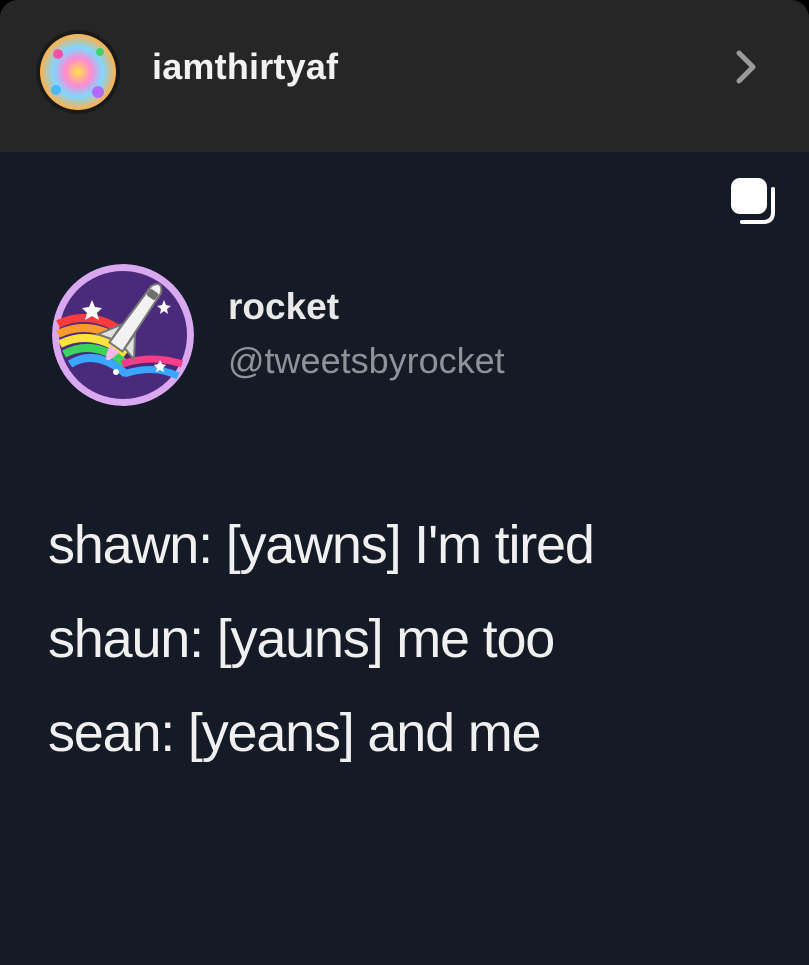  I want to click on account-avatar, so click(78, 72).